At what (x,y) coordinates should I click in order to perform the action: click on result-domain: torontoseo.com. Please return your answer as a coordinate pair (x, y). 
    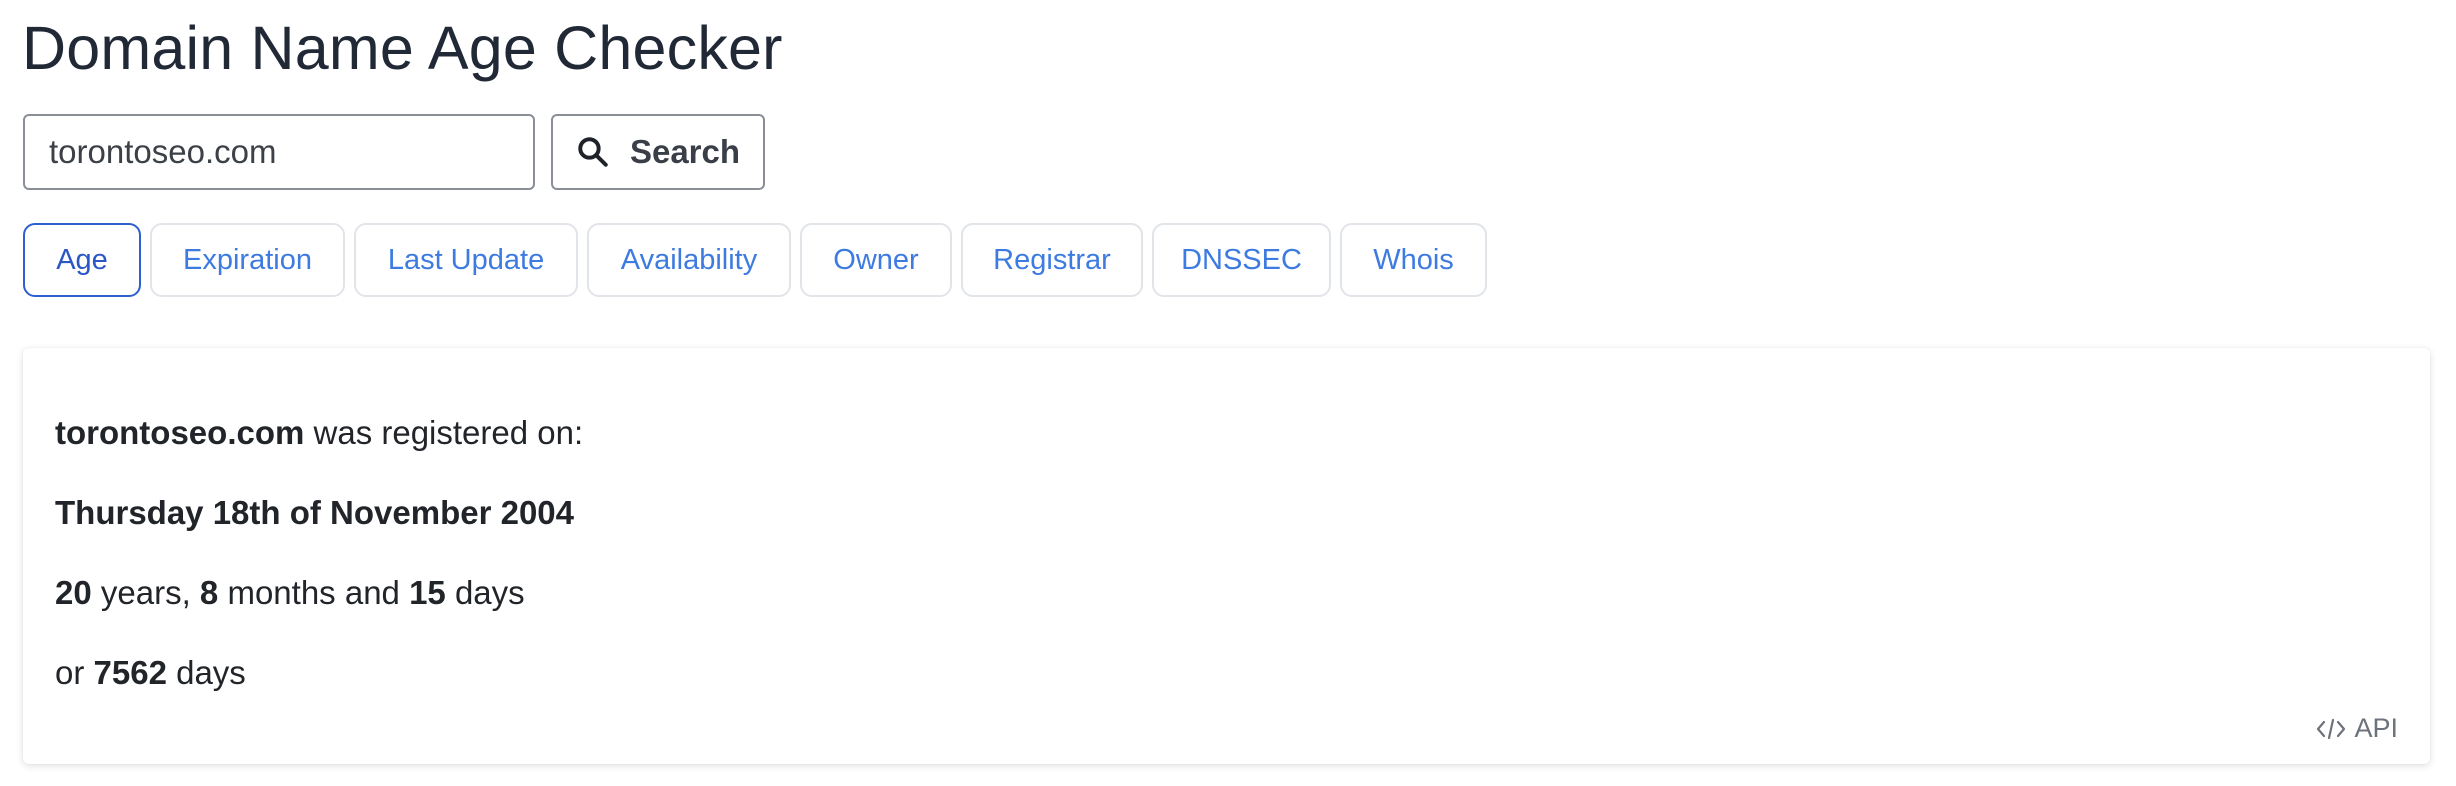
    Looking at the image, I should click on (180, 432).